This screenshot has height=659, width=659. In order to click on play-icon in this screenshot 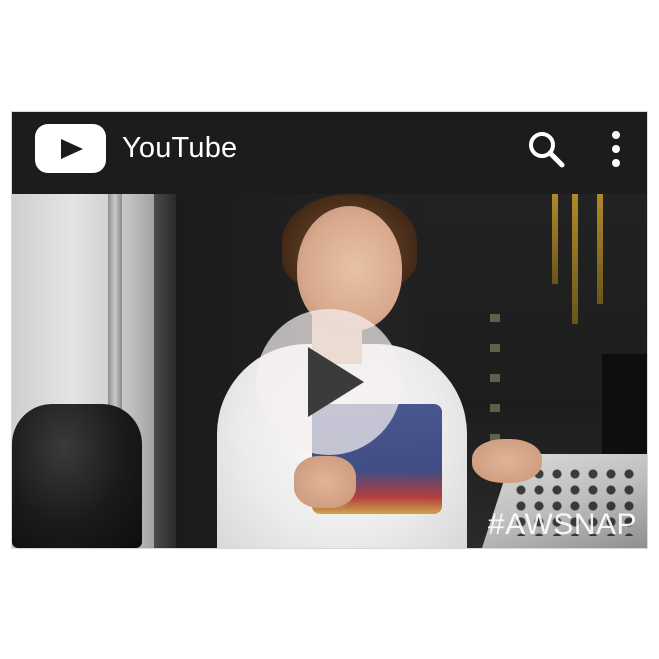, I will do `click(336, 382)`.